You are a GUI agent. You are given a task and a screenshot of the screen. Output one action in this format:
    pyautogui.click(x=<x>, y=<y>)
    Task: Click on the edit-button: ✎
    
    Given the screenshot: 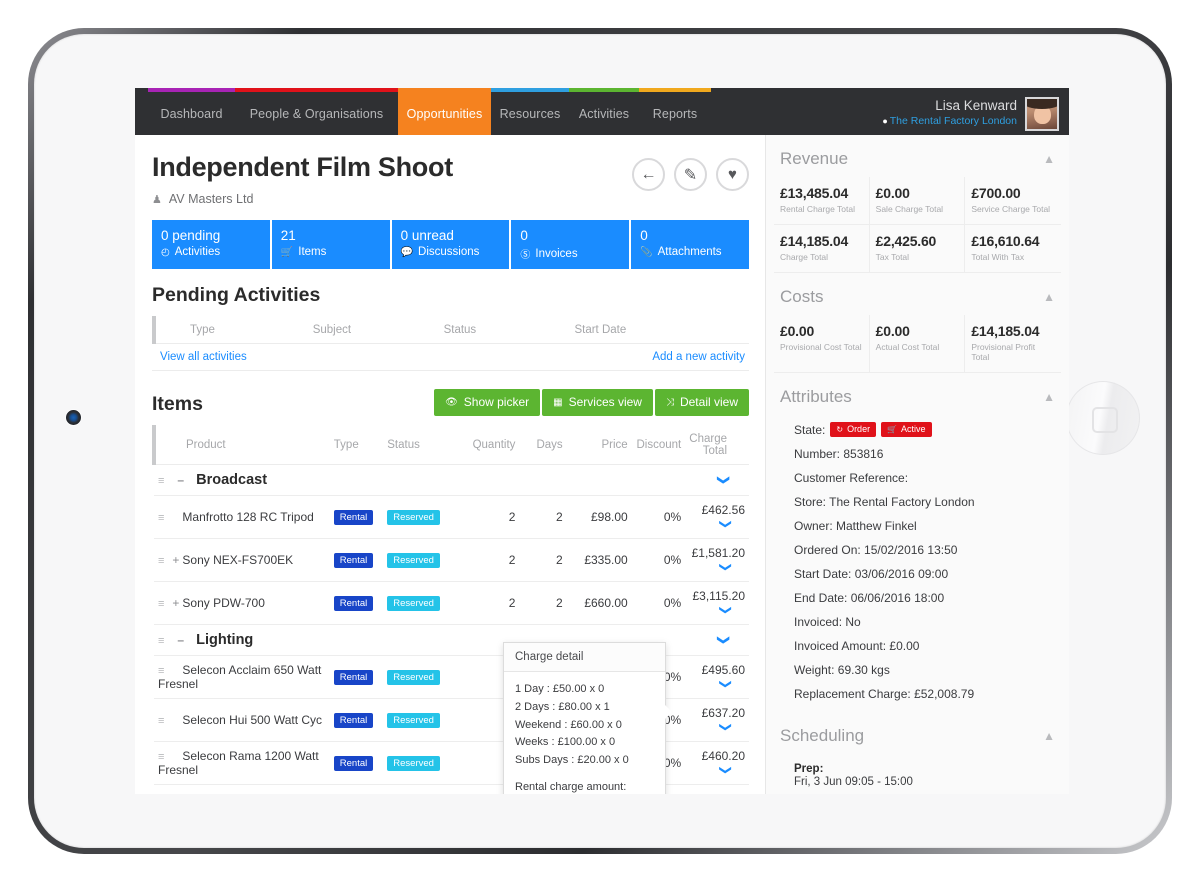 What is the action you would take?
    pyautogui.click(x=690, y=174)
    